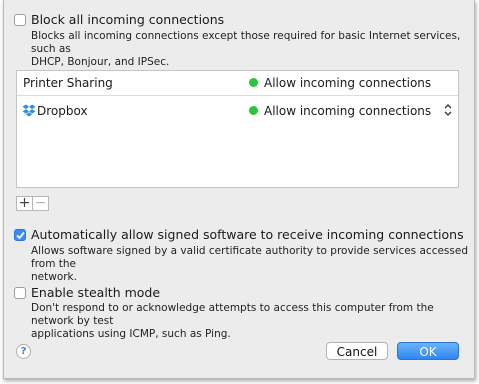 This screenshot has width=479, height=384. Describe the element at coordinates (357, 351) in the screenshot. I see `cancel-button: Cancel` at that location.